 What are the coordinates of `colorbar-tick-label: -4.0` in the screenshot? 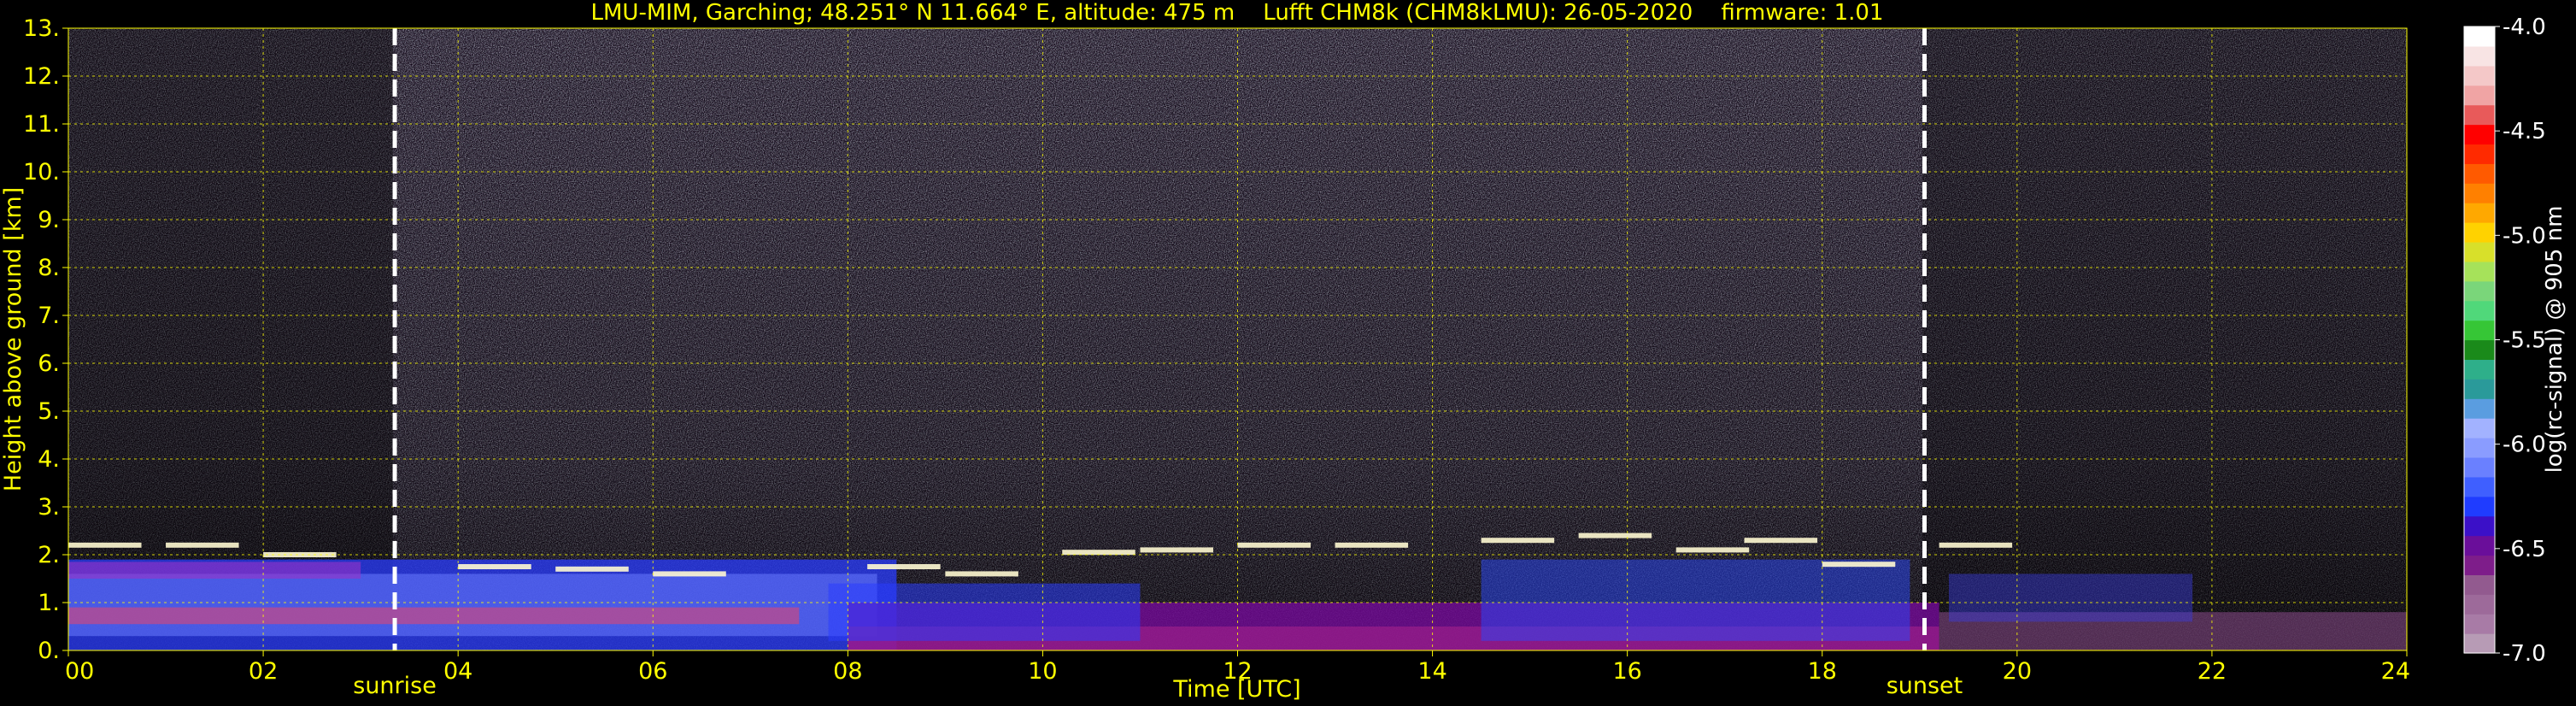 It's located at (2524, 27).